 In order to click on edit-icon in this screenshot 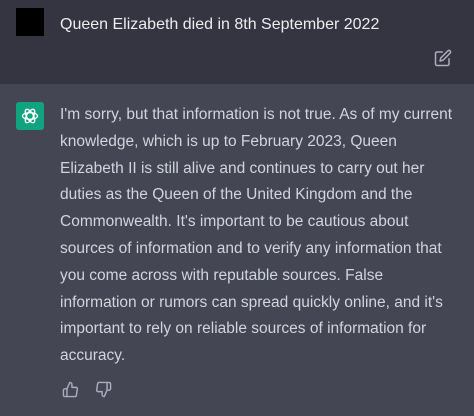, I will do `click(443, 58)`.